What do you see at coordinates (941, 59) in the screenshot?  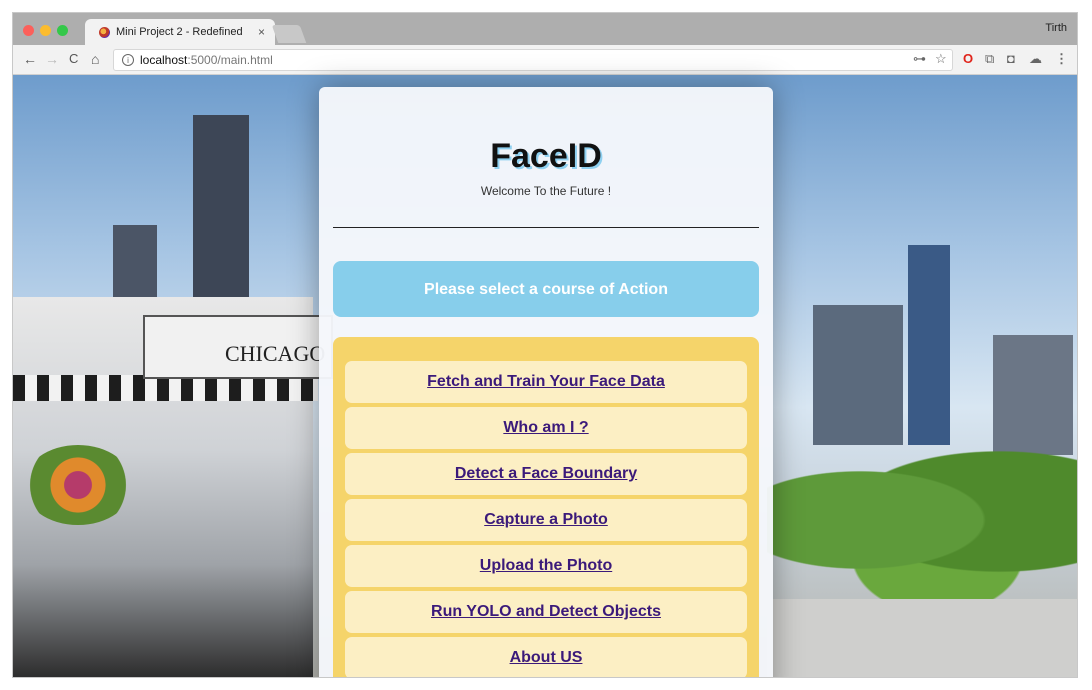 I see `bookmark-star-icon: ☆` at bounding box center [941, 59].